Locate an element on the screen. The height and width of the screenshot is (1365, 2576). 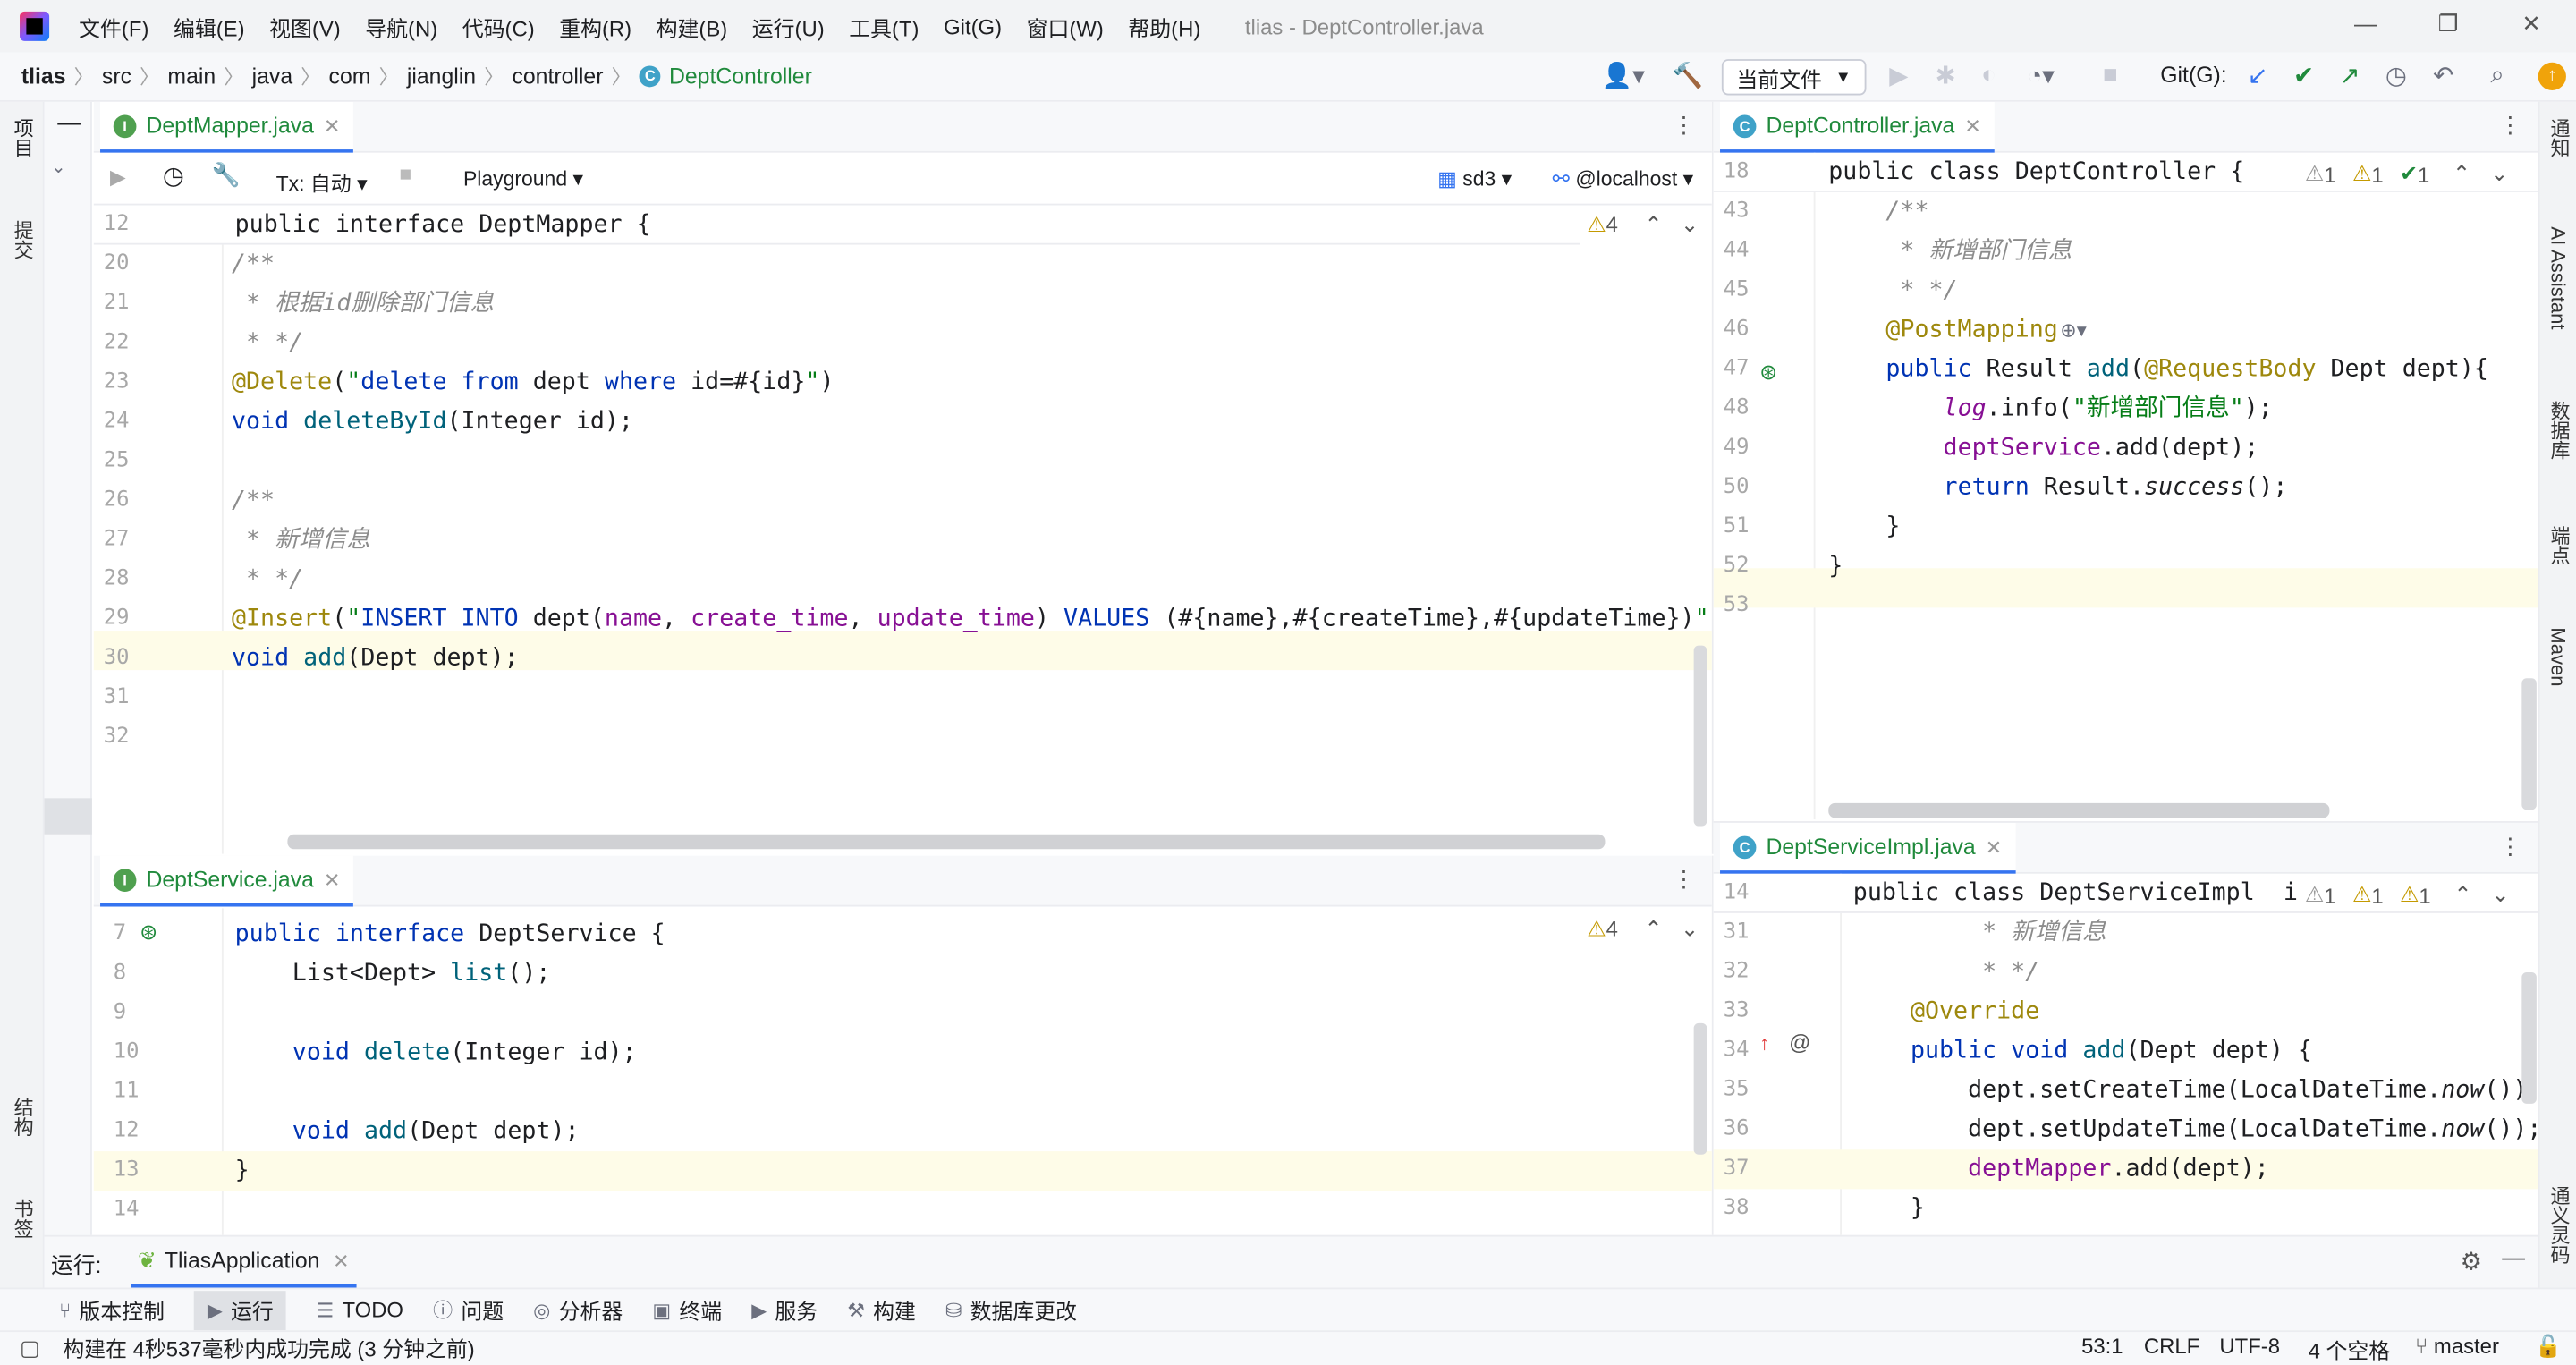
route-globe-icon: ⊕▾ is located at coordinates (2073, 330).